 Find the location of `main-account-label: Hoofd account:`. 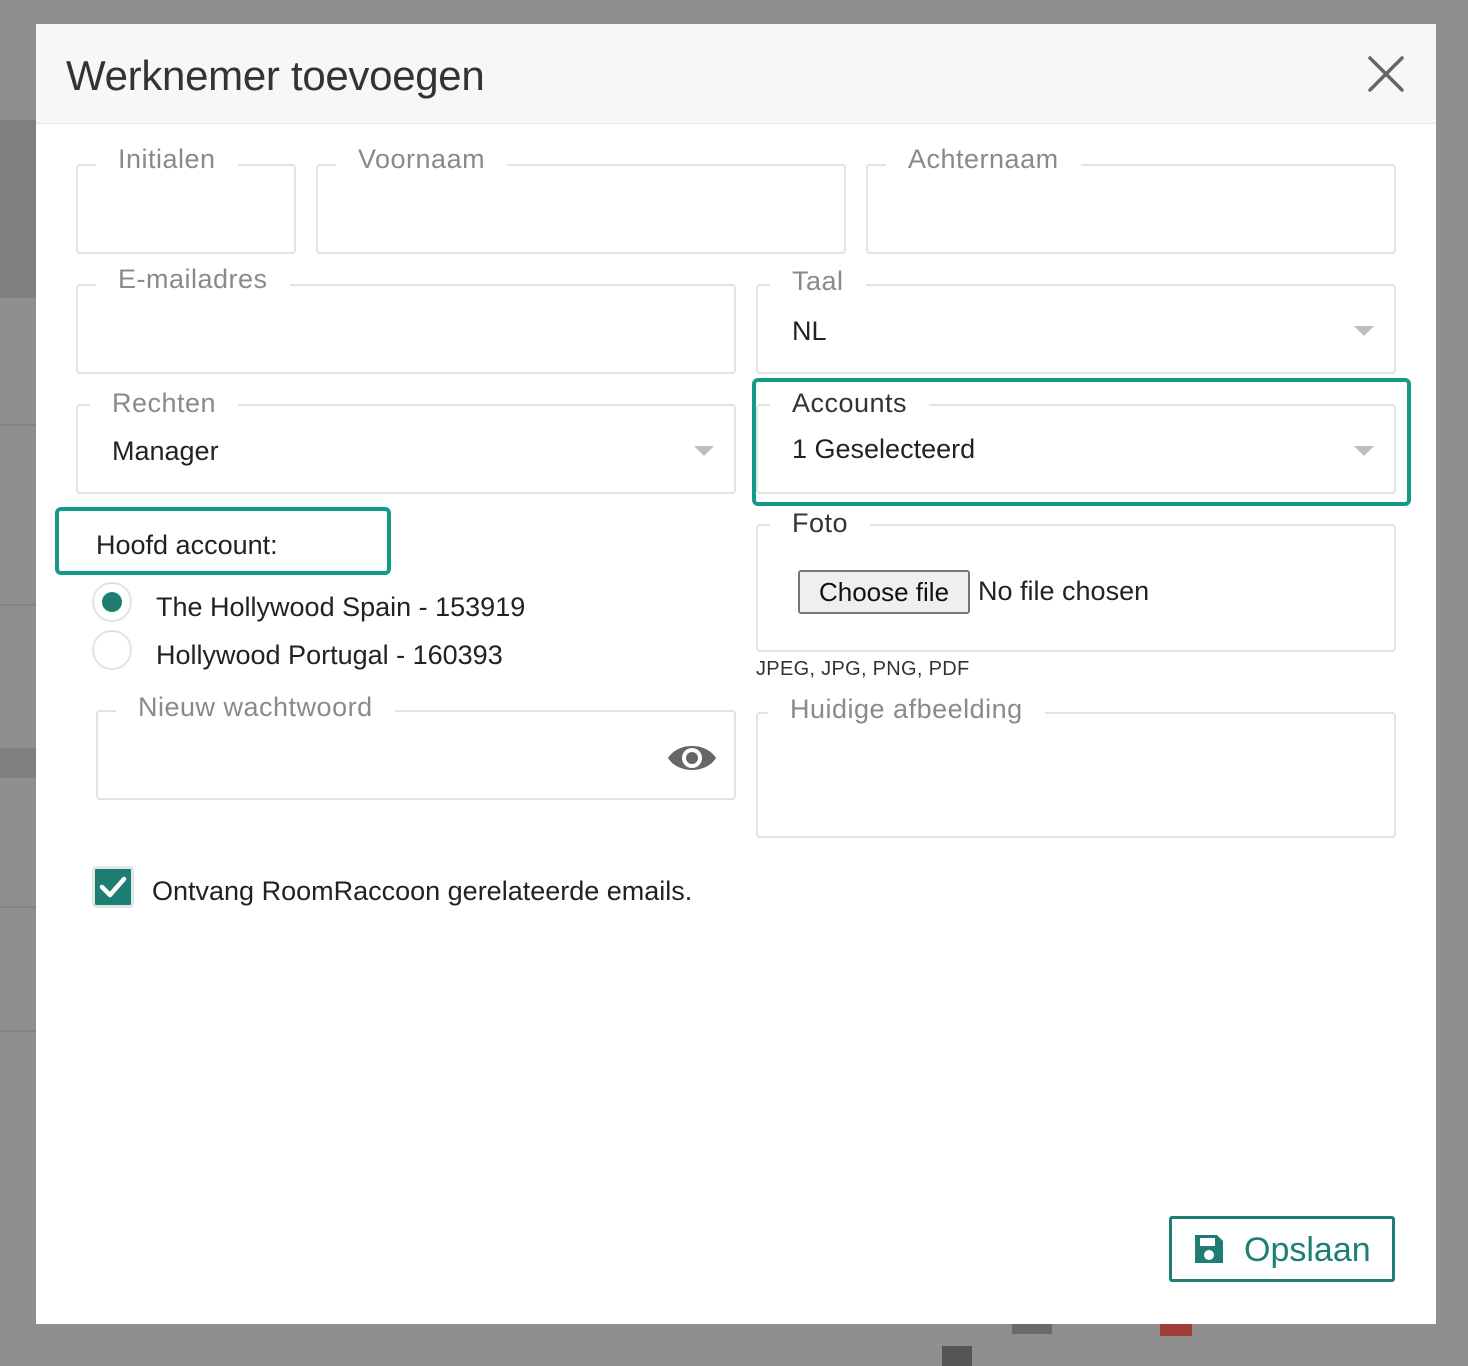

main-account-label: Hoofd account: is located at coordinates (187, 545).